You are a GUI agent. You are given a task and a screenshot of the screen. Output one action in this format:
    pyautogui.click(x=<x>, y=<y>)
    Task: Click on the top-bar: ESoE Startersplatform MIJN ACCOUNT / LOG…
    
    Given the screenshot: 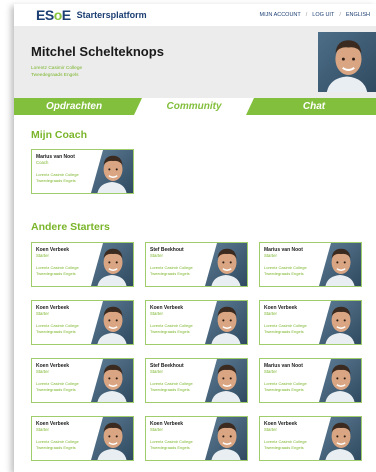 What is the action you would take?
    pyautogui.click(x=195, y=15)
    